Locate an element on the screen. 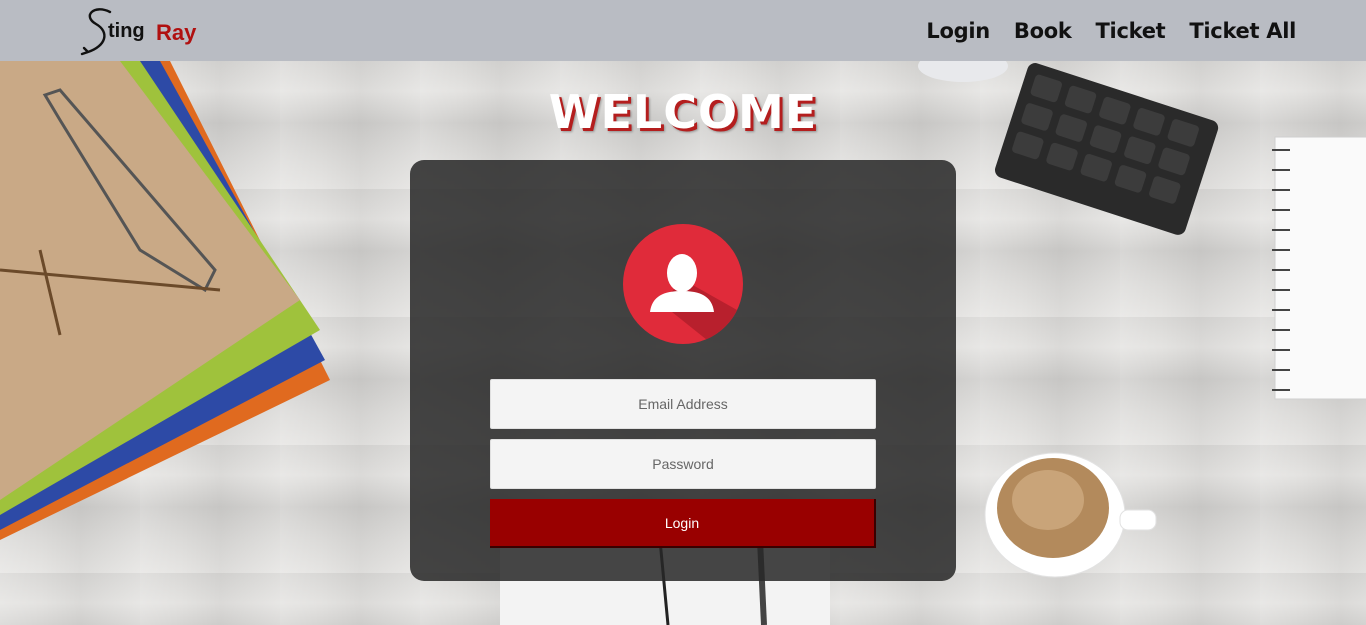 This screenshot has width=1366, height=625. brand-logo: ting Ray is located at coordinates (143, 30).